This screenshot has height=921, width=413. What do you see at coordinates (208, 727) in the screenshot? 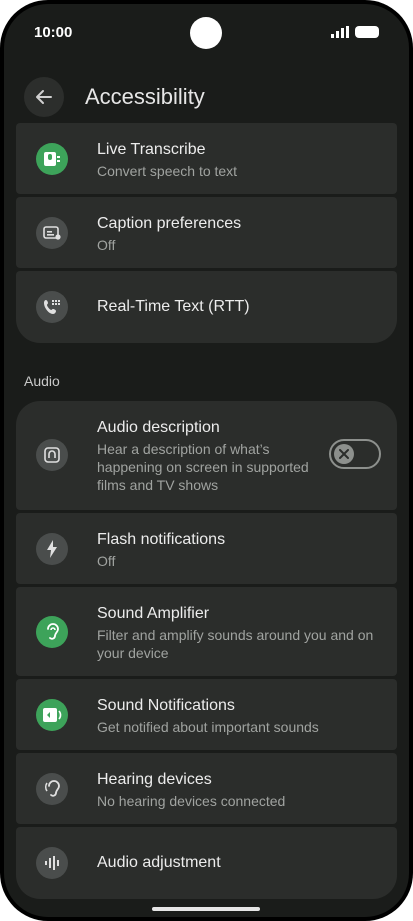
I see `row-subtitle: Get notified about important sounds` at bounding box center [208, 727].